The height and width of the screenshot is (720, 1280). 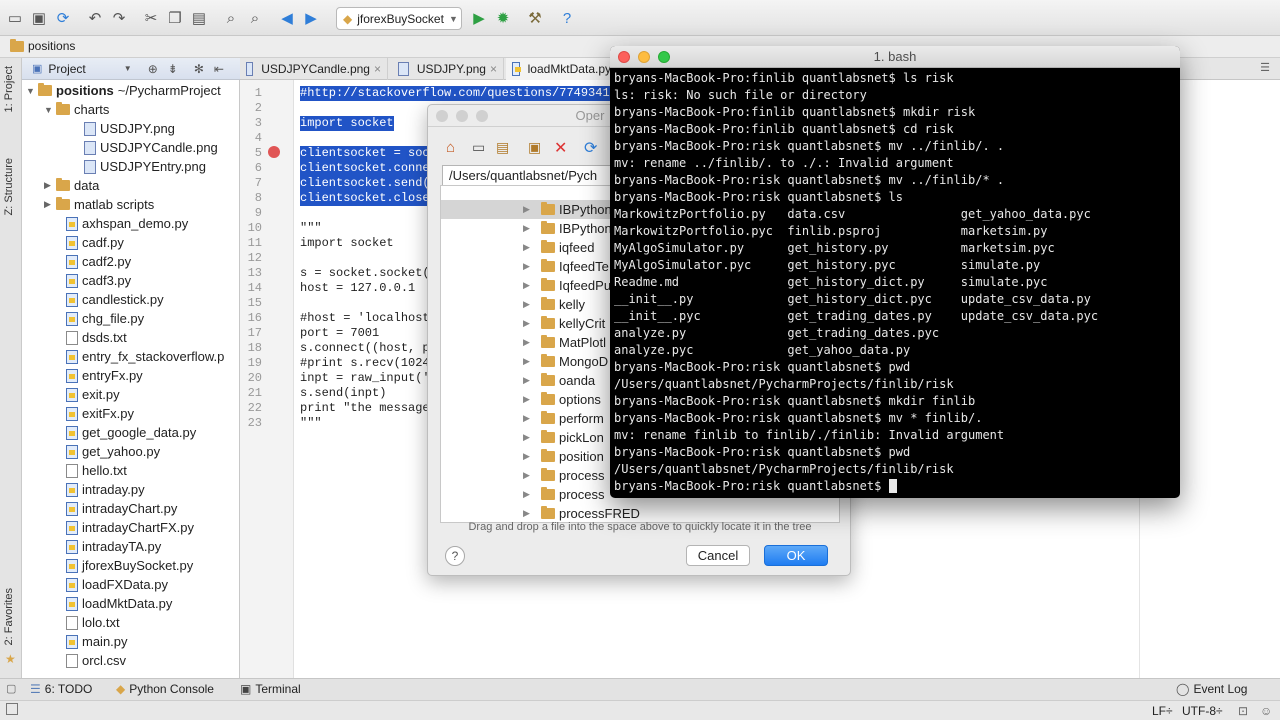 I want to click on tree-file: intradayChartFX.py, so click(x=130, y=527).